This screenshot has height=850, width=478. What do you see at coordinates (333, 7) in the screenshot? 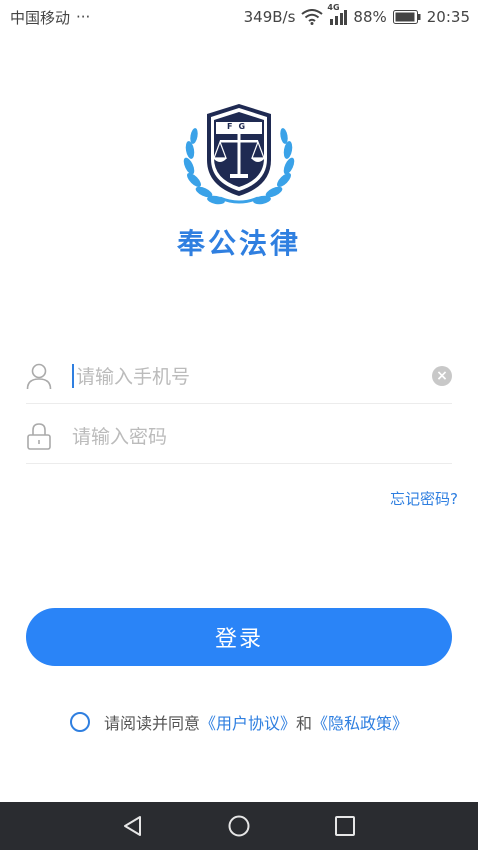
I see `network-type-label: 4G` at bounding box center [333, 7].